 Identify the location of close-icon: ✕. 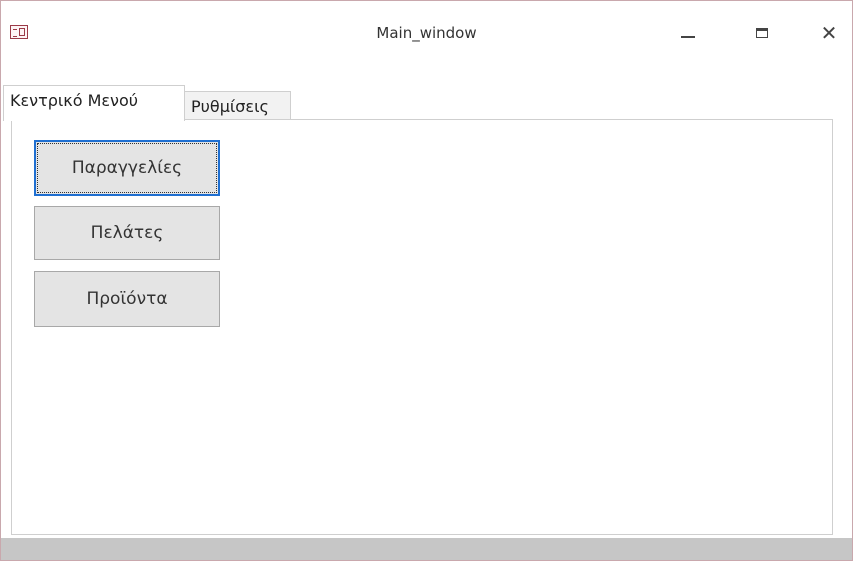
(829, 33).